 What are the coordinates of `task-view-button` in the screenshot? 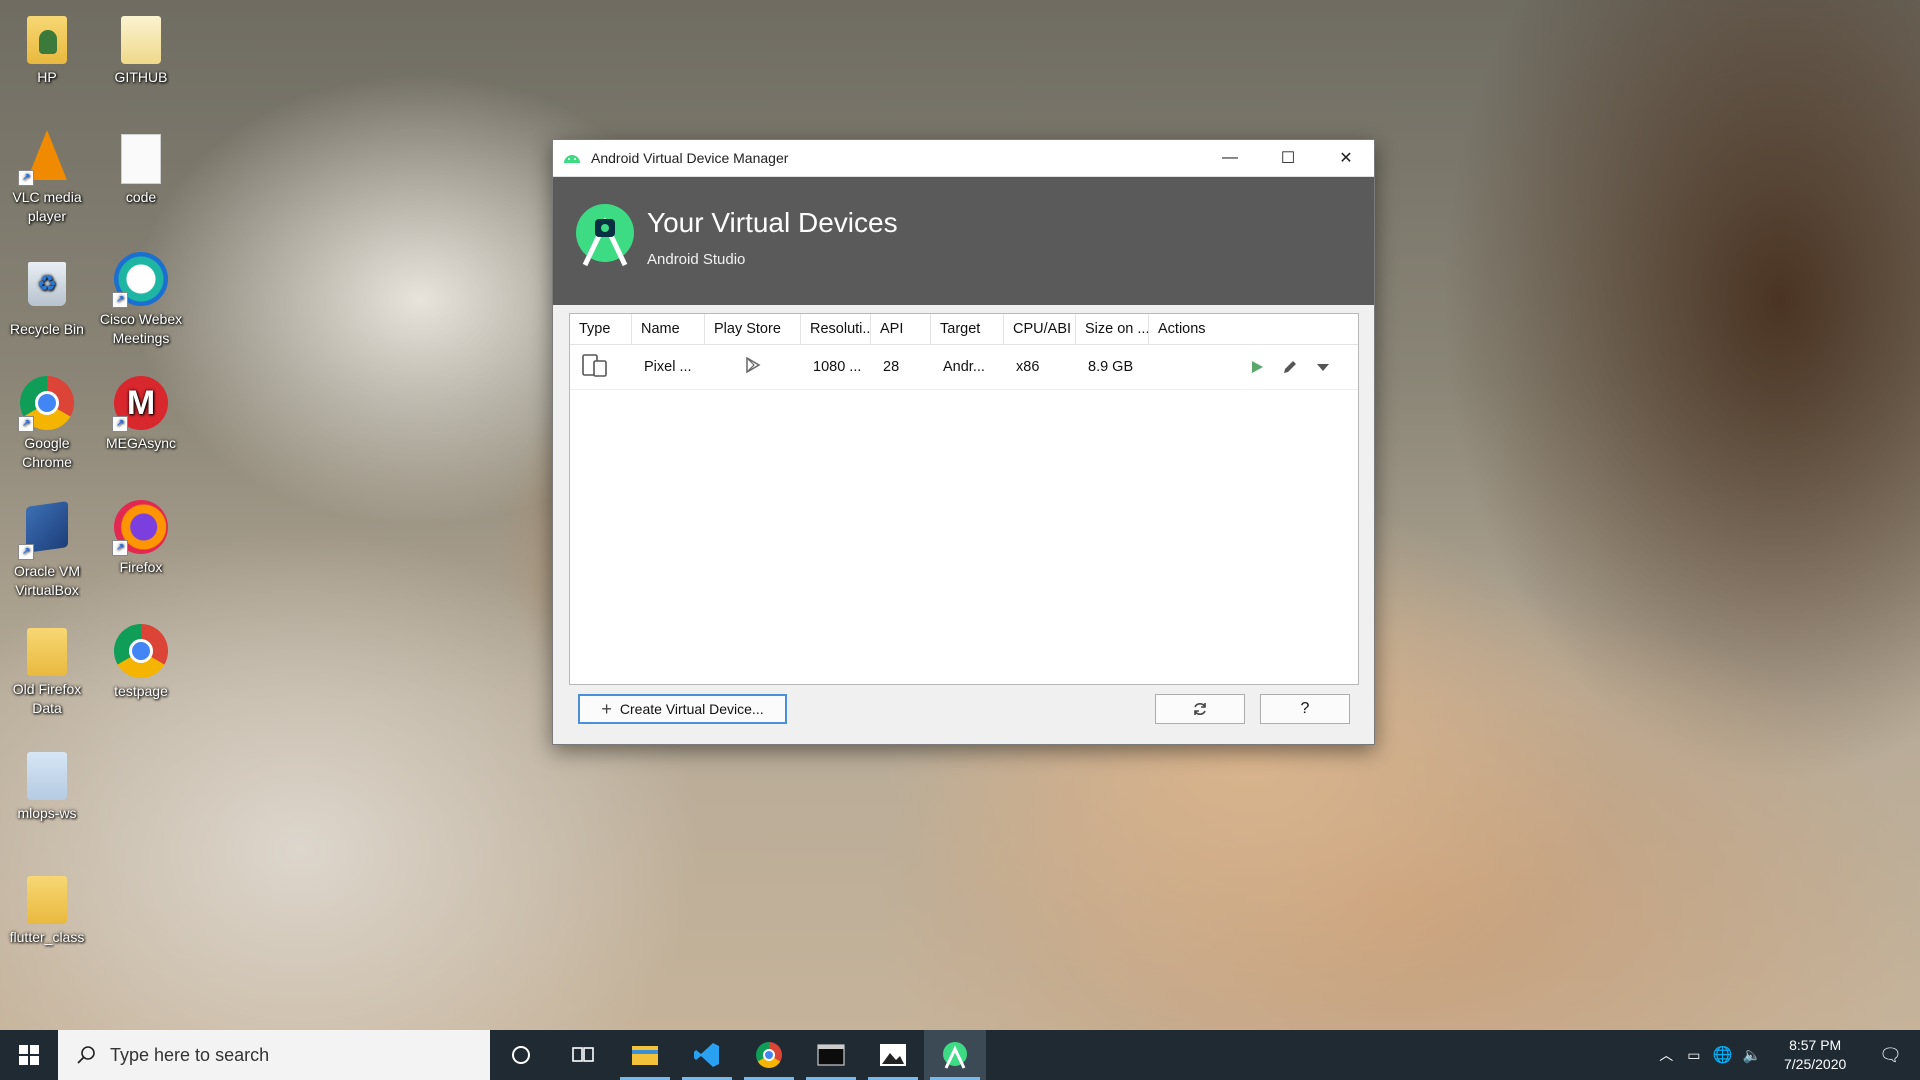 It's located at (583, 1055).